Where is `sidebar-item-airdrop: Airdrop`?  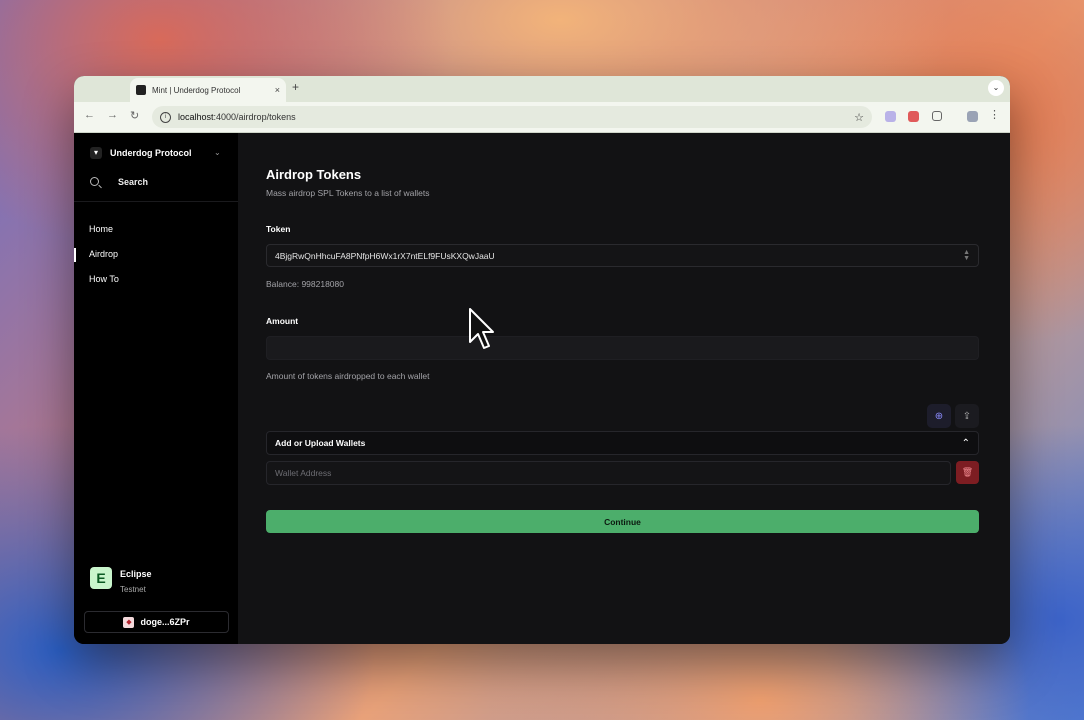 sidebar-item-airdrop: Airdrop is located at coordinates (103, 254).